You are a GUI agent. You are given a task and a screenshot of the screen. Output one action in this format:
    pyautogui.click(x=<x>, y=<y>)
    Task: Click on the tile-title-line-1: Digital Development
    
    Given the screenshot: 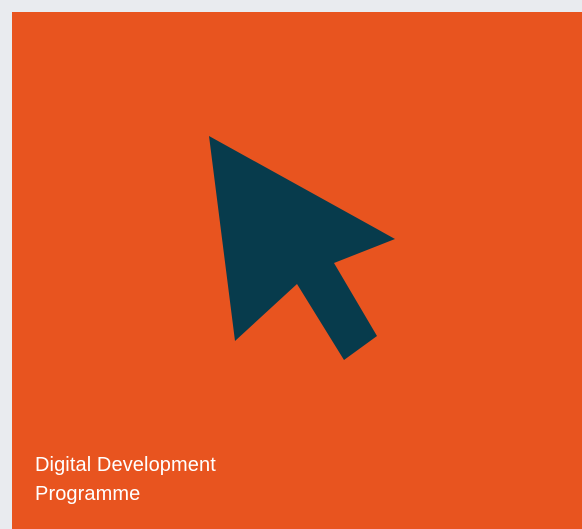 What is the action you would take?
    pyautogui.click(x=125, y=465)
    